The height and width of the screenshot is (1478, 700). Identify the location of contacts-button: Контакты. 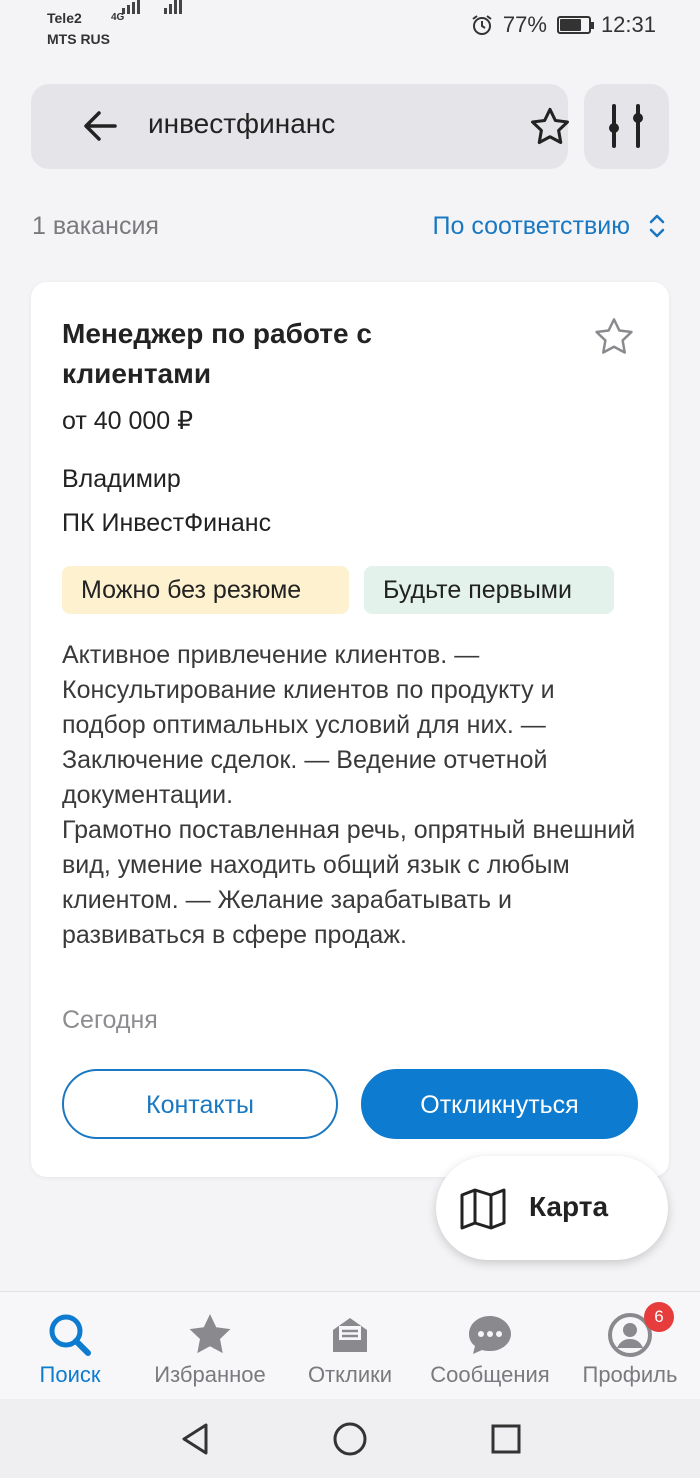
(200, 1104).